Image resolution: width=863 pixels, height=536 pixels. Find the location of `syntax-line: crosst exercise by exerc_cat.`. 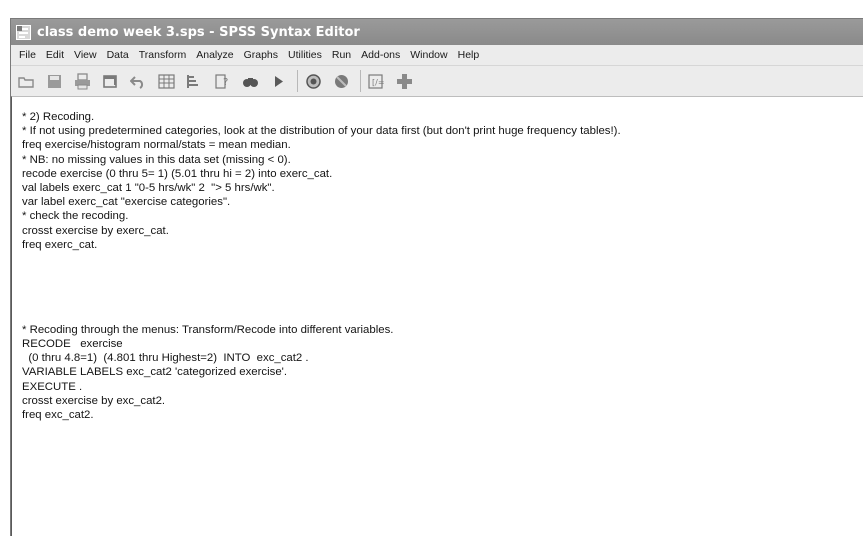

syntax-line: crosst exercise by exerc_cat. is located at coordinates (95, 230).